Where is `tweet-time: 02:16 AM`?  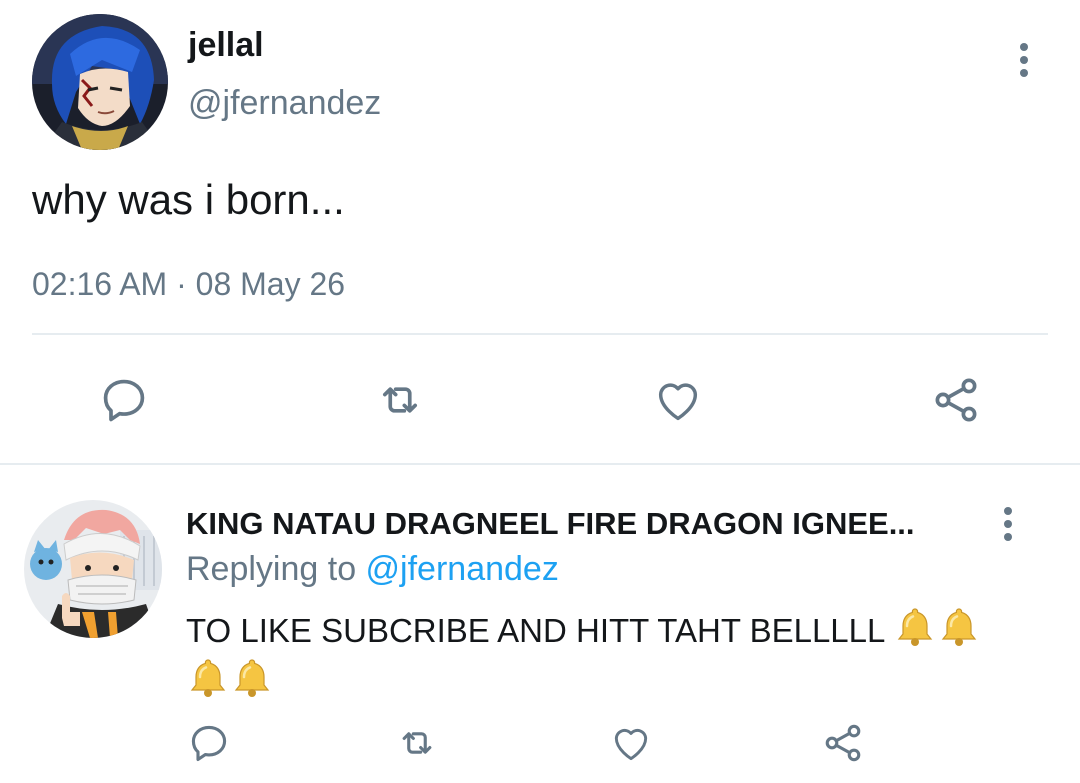 tweet-time: 02:16 AM is located at coordinates (100, 284).